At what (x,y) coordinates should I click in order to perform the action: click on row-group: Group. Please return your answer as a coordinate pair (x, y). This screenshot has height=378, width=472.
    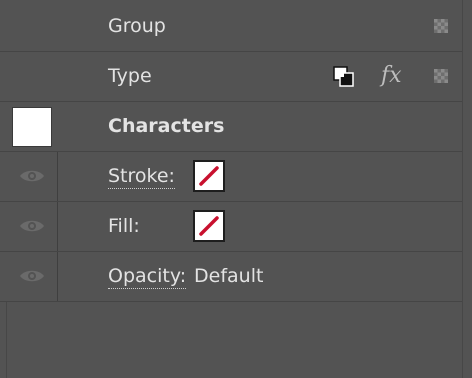
    Looking at the image, I should click on (231, 27).